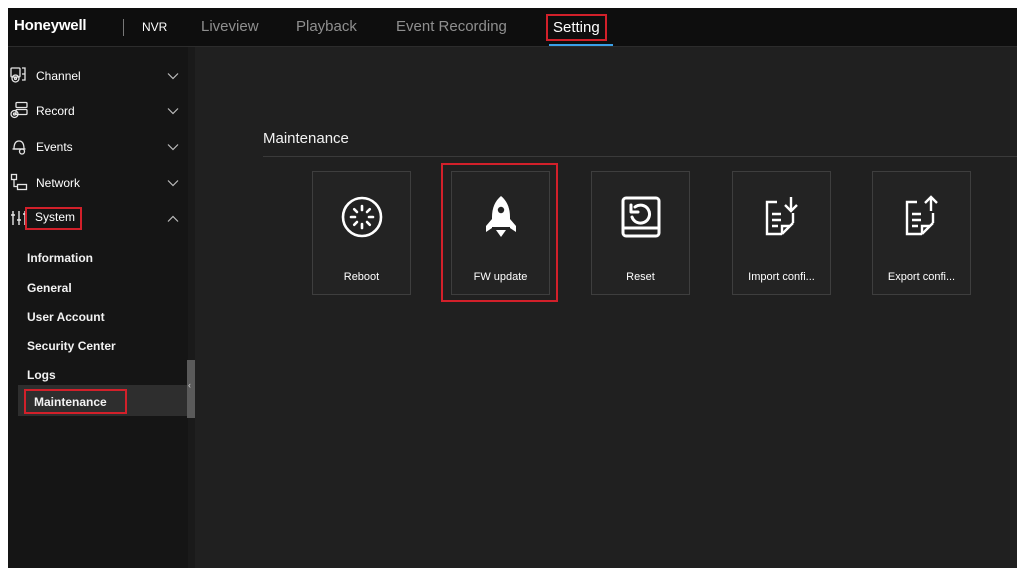 The height and width of the screenshot is (568, 1017). What do you see at coordinates (326, 26) in the screenshot?
I see `tab-playback: Playback` at bounding box center [326, 26].